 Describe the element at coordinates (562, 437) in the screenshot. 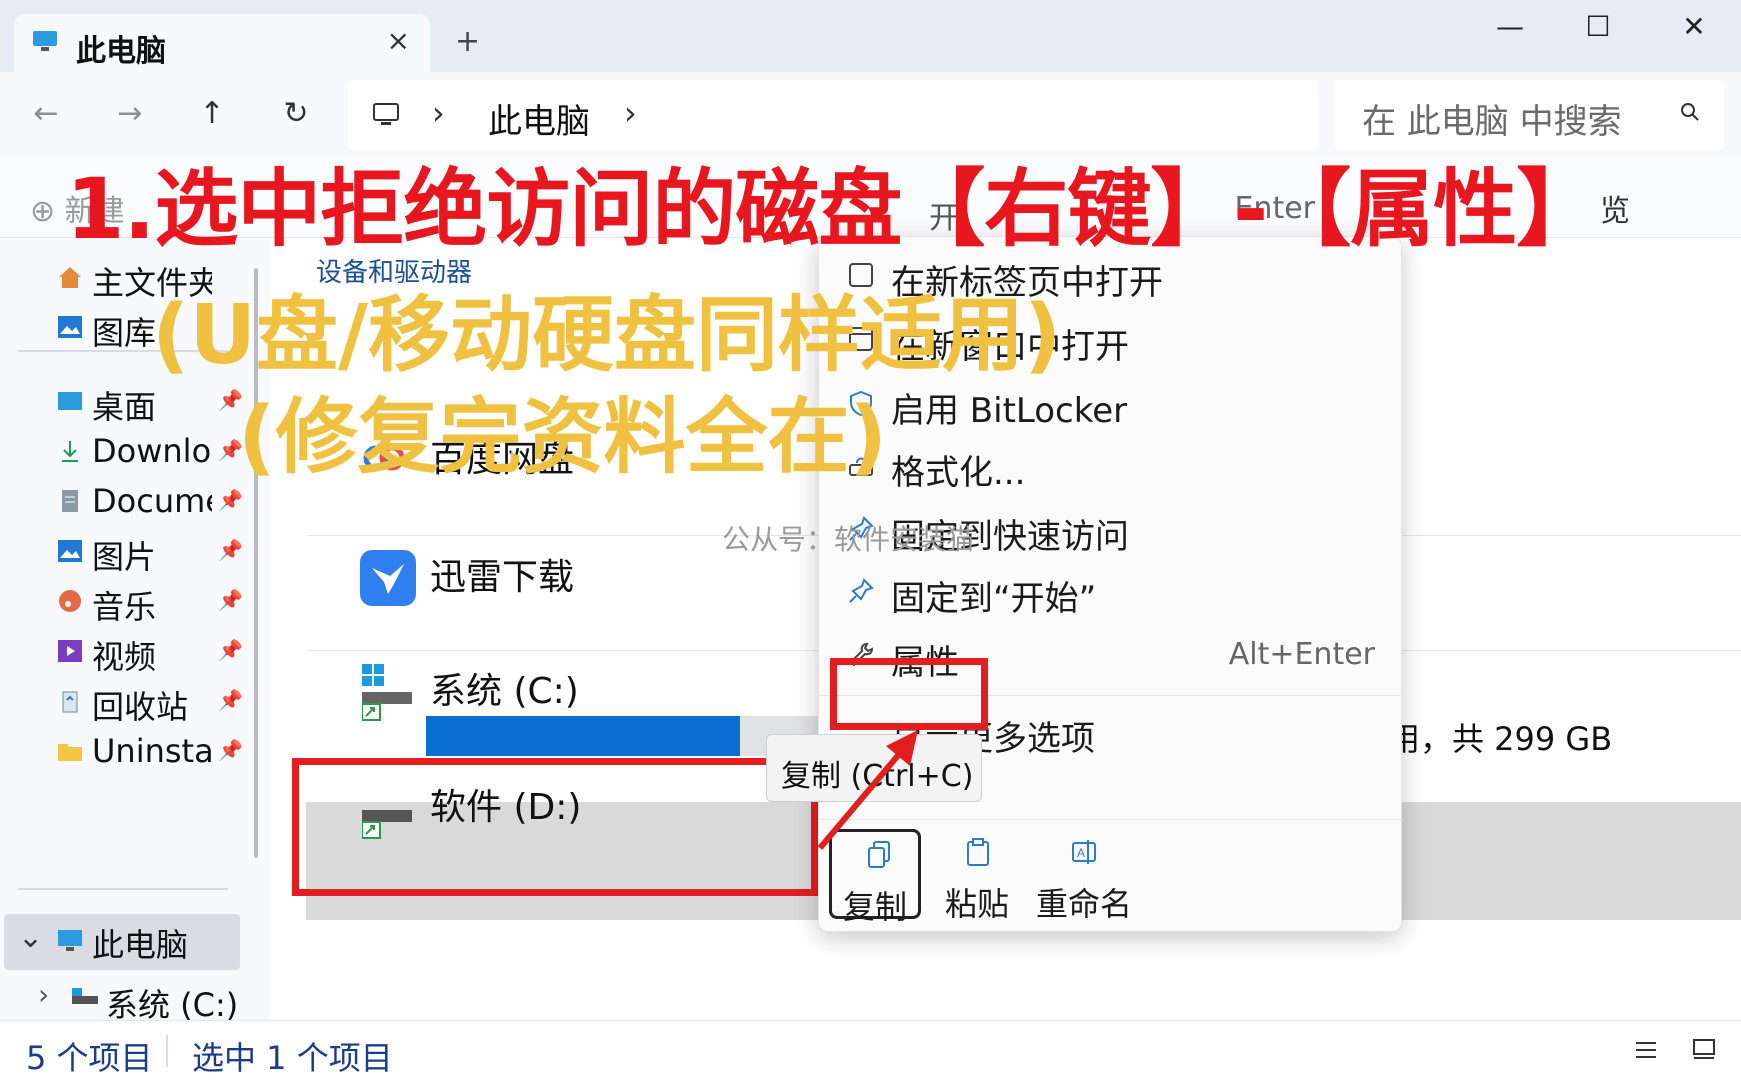

I see `overlay-subtitle-2: (修复完资料全在)` at that location.